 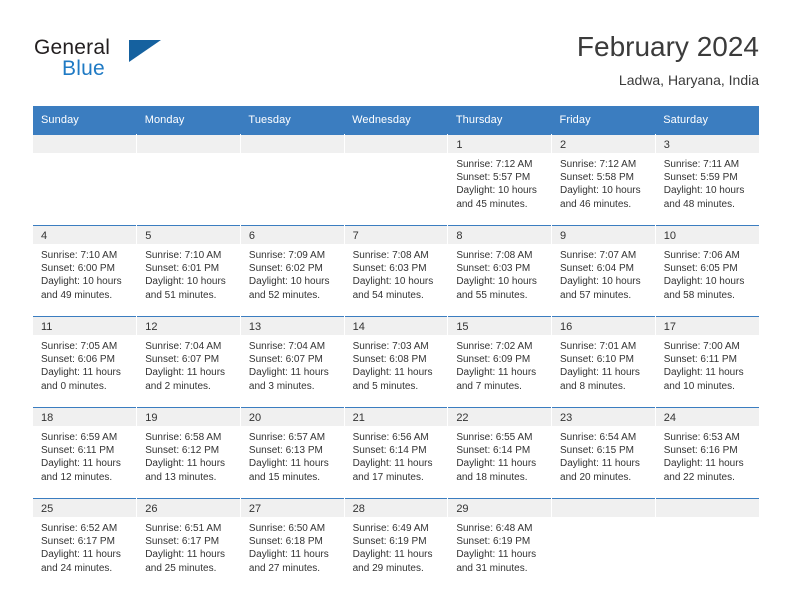 What do you see at coordinates (287, 437) in the screenshot?
I see `sunrise-text: Sunrise: 6:57 AM` at bounding box center [287, 437].